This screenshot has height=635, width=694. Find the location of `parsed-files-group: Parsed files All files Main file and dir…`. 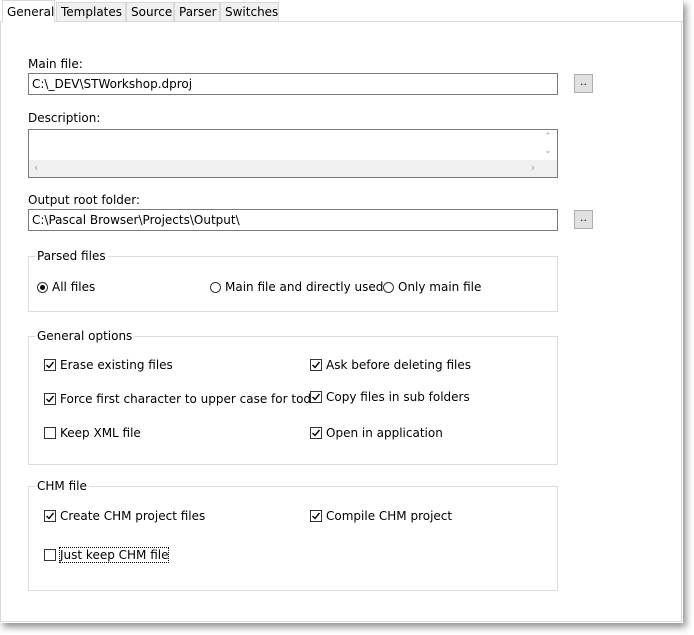

parsed-files-group: Parsed files All files Main file and dir… is located at coordinates (293, 280).